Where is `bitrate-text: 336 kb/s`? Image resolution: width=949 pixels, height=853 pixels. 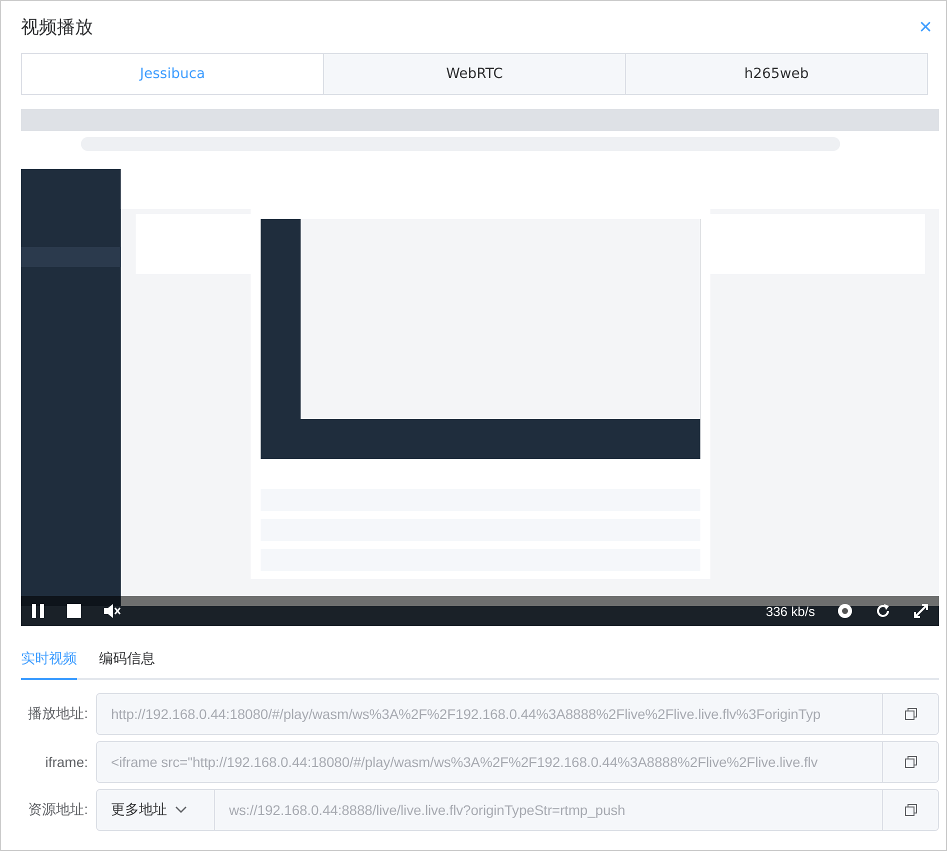 bitrate-text: 336 kb/s is located at coordinates (790, 611).